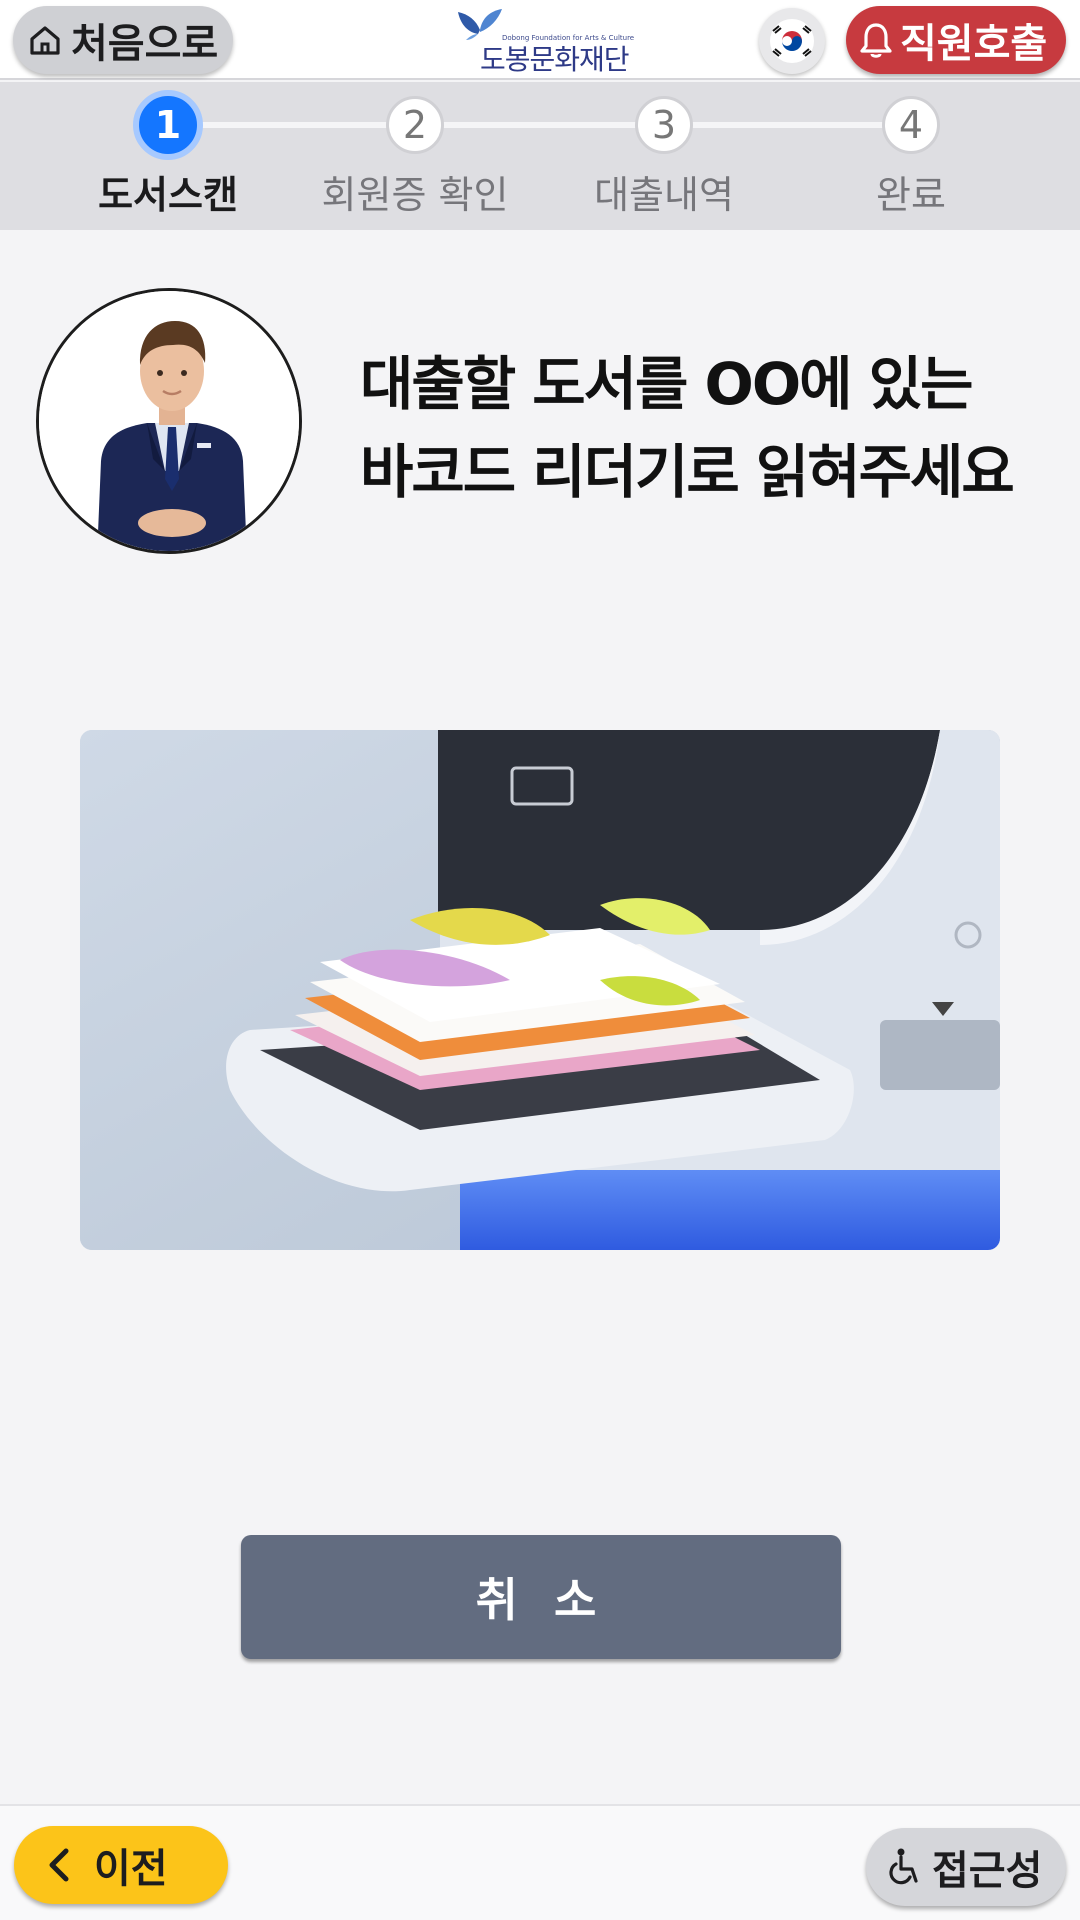 This screenshot has width=1080, height=1920. I want to click on instruction-line-1: 대출할 도서를 OO에 있는, so click(666, 384).